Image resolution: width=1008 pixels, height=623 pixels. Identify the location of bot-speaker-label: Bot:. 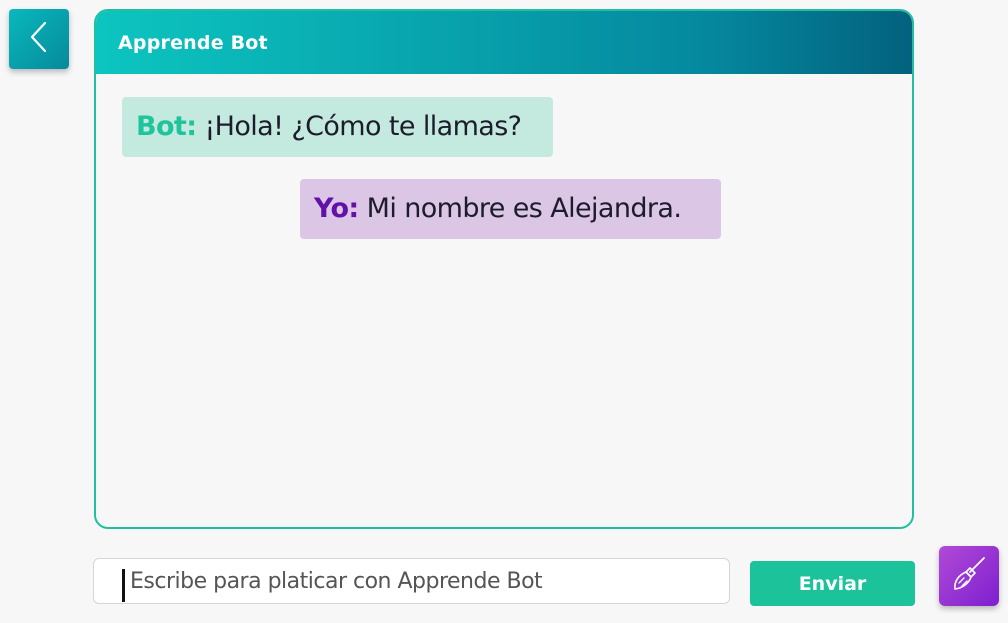
(166, 126).